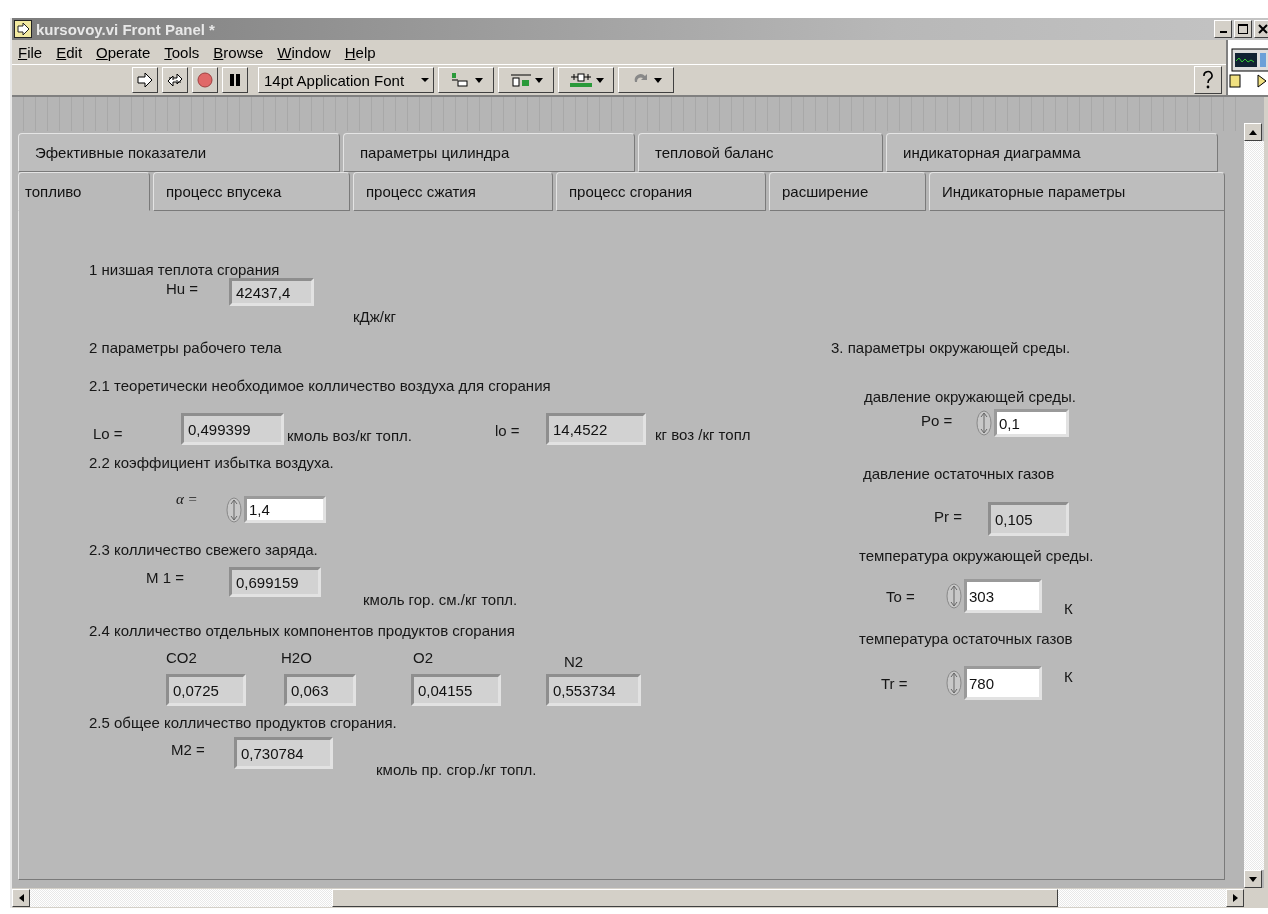 The height and width of the screenshot is (914, 1268). I want to click on numeric-indicator: 0,499399, so click(232, 429).